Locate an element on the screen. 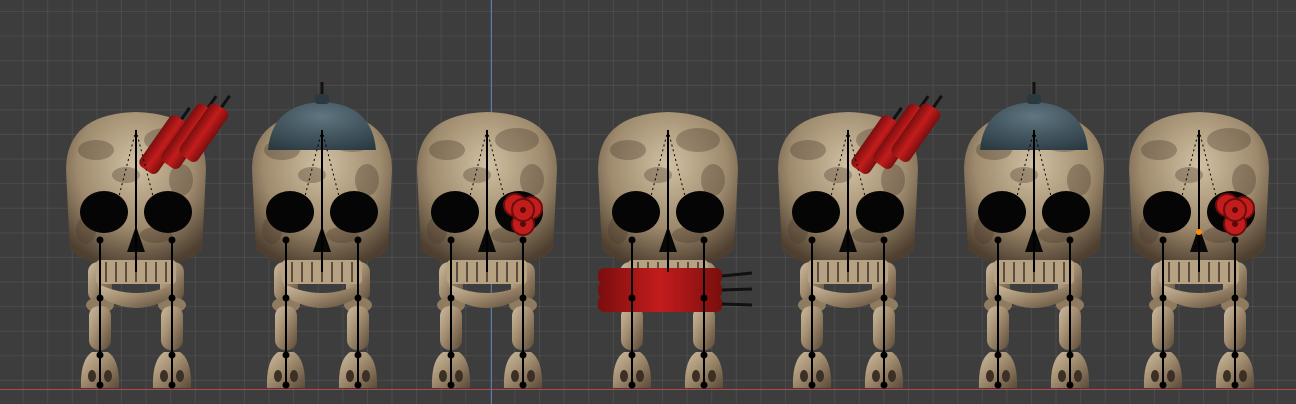 The image size is (1296, 404). dynamite-mouth is located at coordinates (675, 290).